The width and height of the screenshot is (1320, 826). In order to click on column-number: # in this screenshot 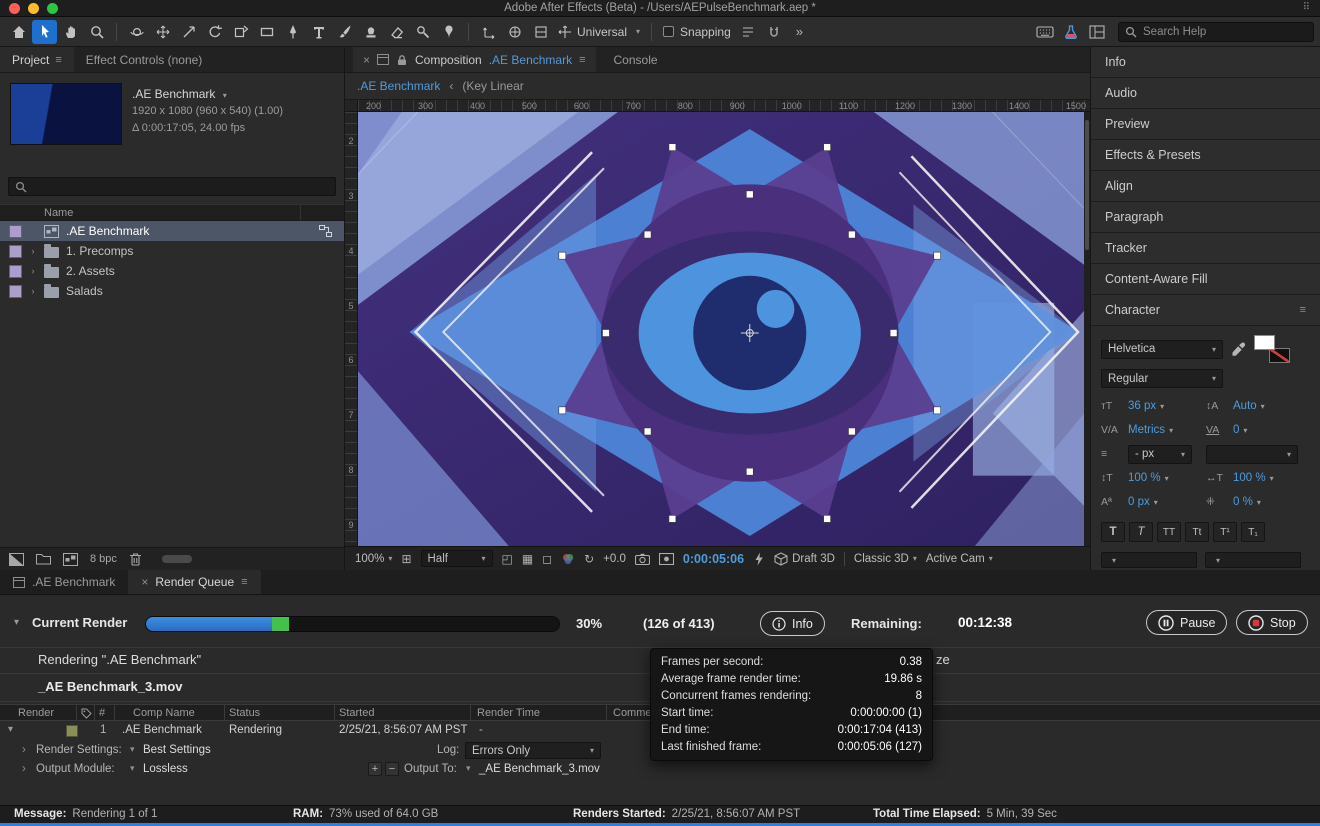, I will do `click(102, 713)`.